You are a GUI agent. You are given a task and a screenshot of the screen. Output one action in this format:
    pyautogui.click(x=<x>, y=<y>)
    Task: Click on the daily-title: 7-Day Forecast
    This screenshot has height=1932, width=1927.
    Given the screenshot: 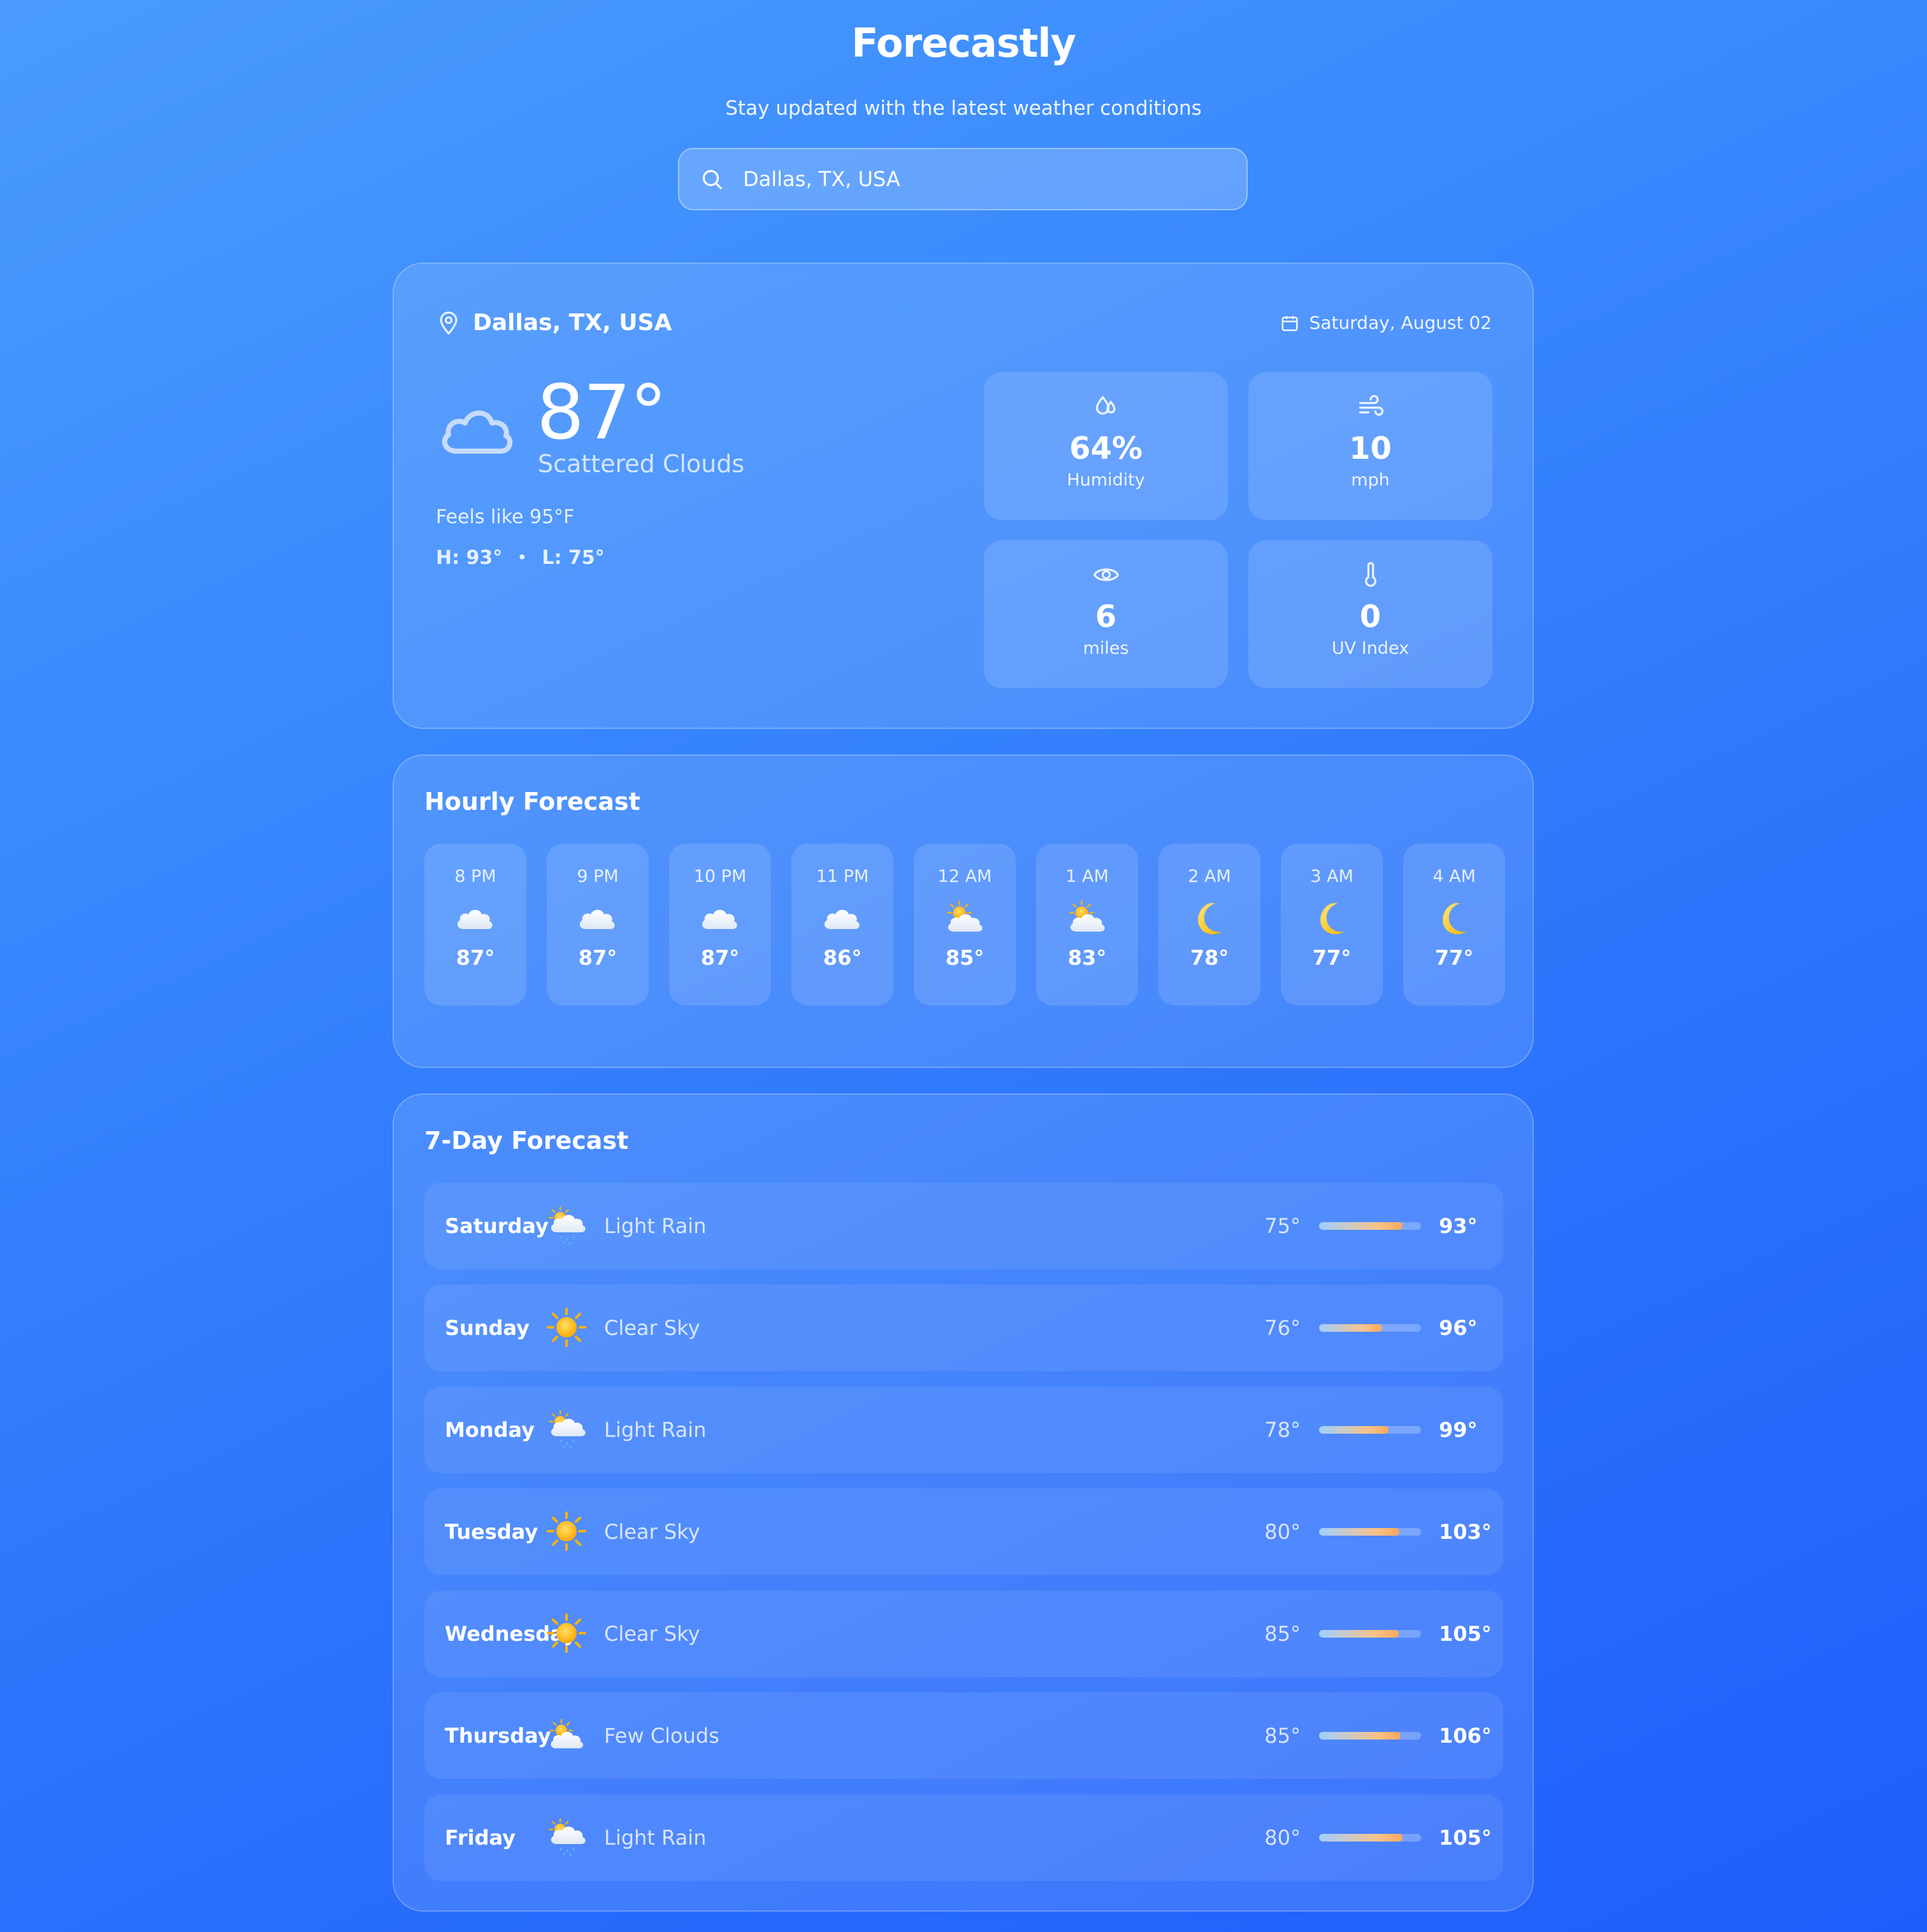 What is the action you would take?
    pyautogui.click(x=527, y=1141)
    